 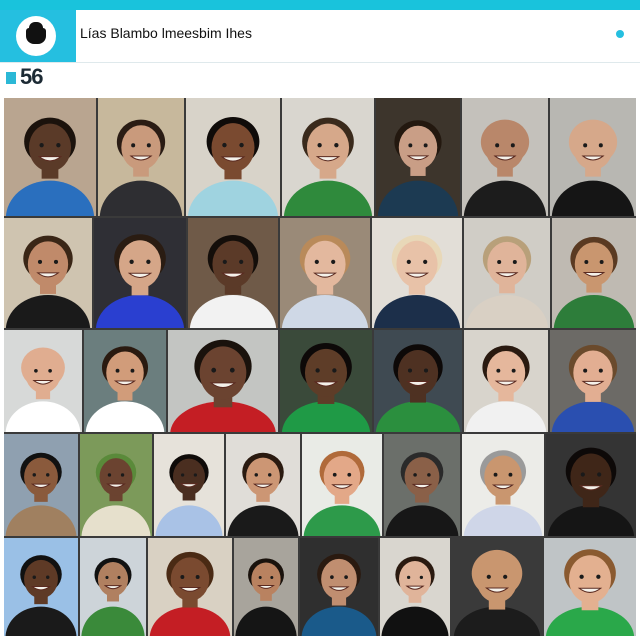 I want to click on app-logo, so click(x=38, y=36).